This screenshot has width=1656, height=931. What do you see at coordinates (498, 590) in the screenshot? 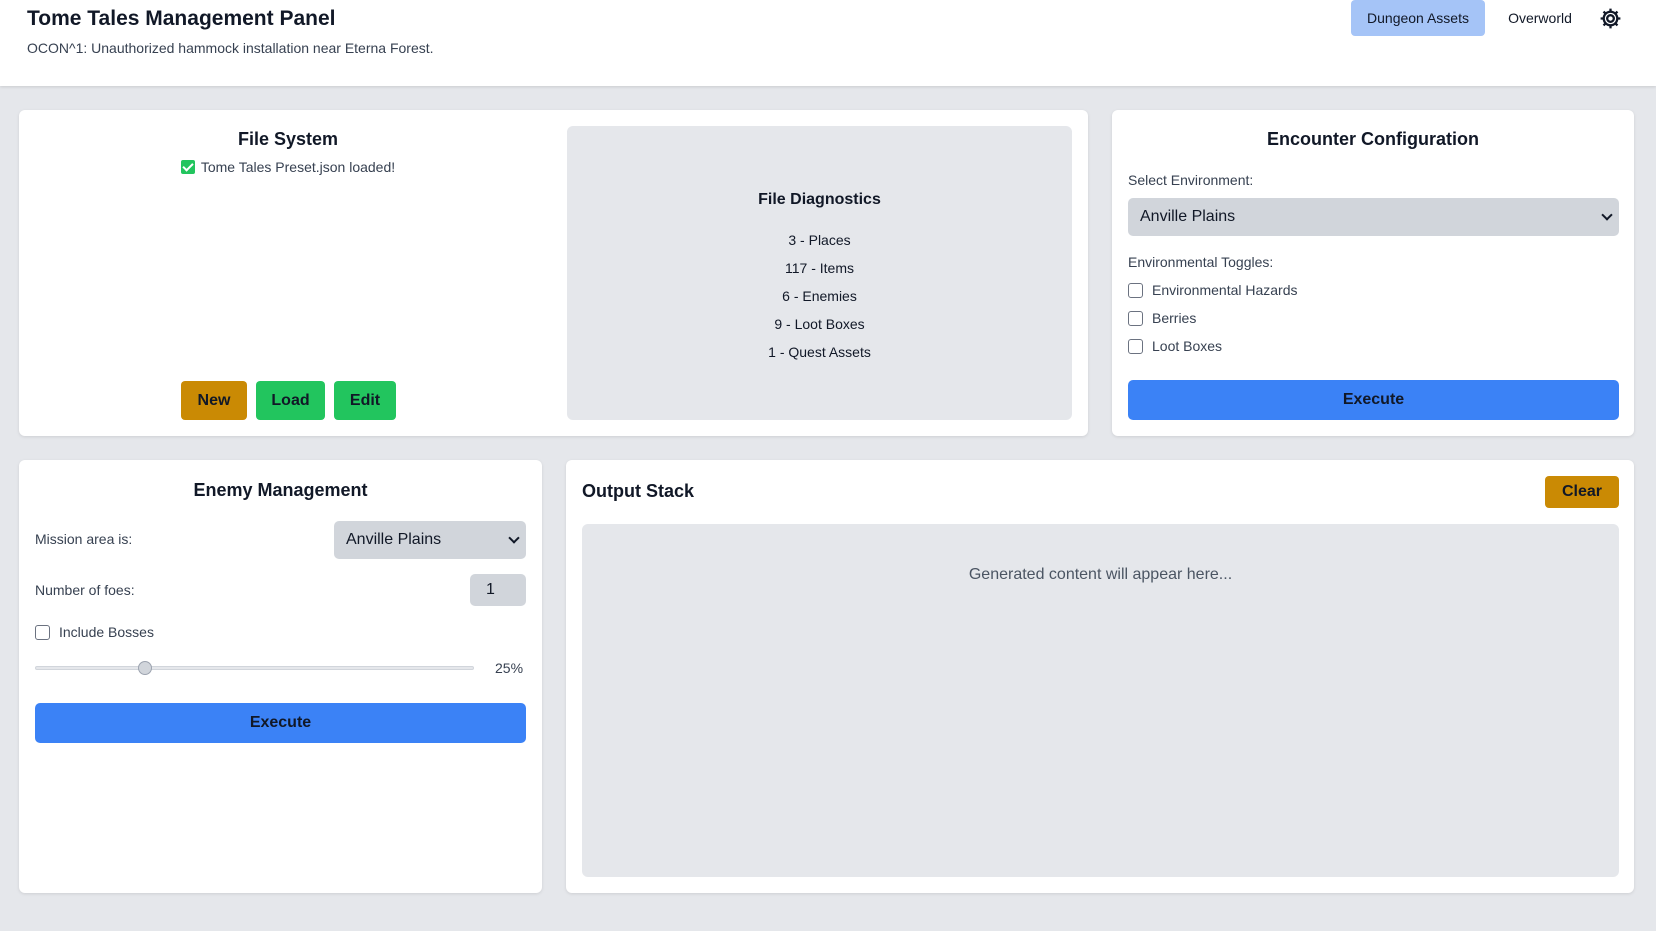
I see `foes-count-input: 1` at bounding box center [498, 590].